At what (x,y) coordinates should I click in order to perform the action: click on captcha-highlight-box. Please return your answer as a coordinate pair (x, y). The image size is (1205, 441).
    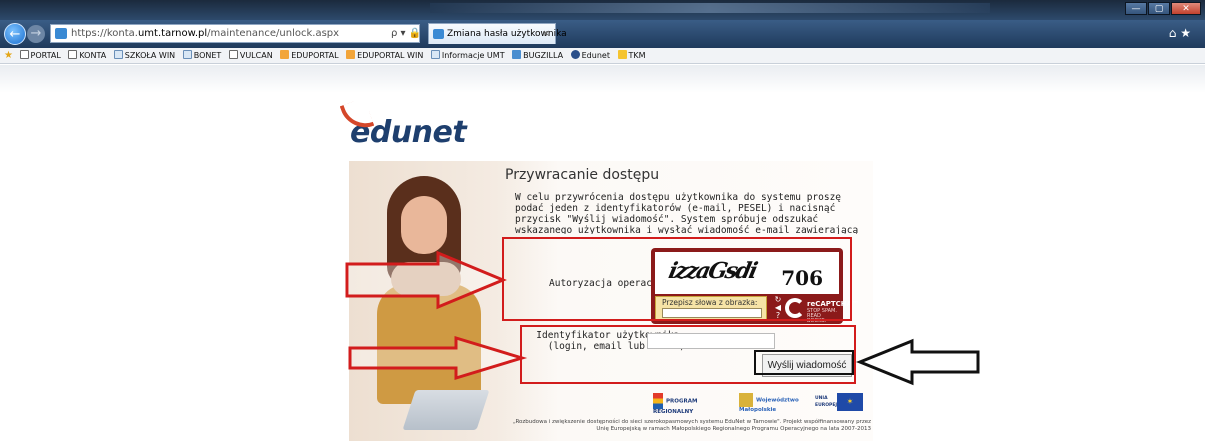
    Looking at the image, I should click on (677, 279).